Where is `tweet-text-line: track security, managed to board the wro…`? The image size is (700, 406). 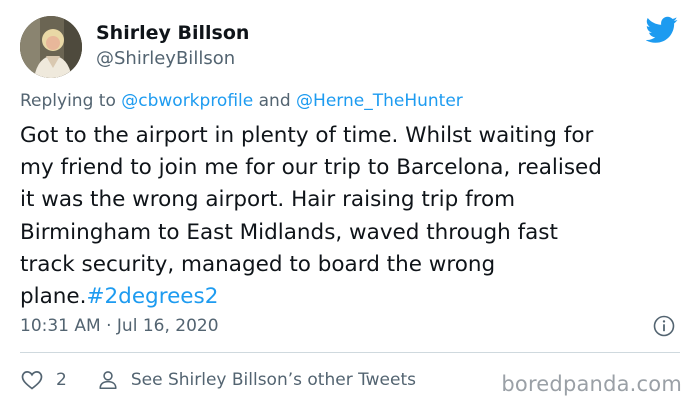 tweet-text-line: track security, managed to board the wro… is located at coordinates (258, 264).